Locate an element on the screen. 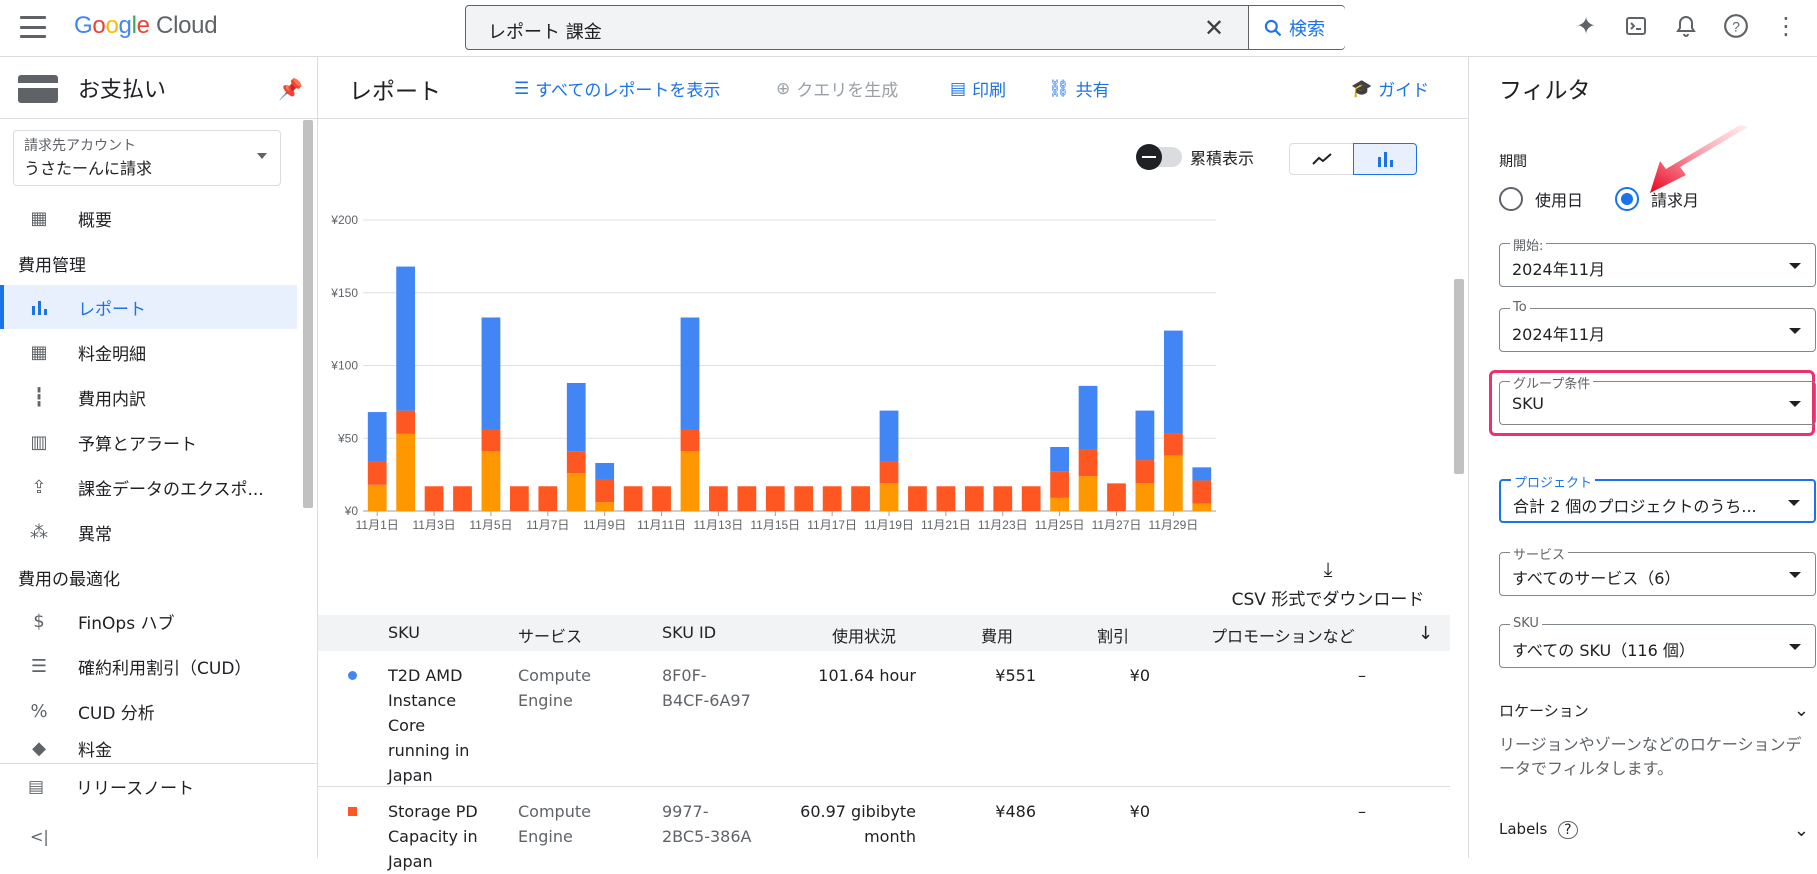 The image size is (1817, 874). billing-account-select: 請求先アカウント うさたーんに請求 is located at coordinates (147, 158).